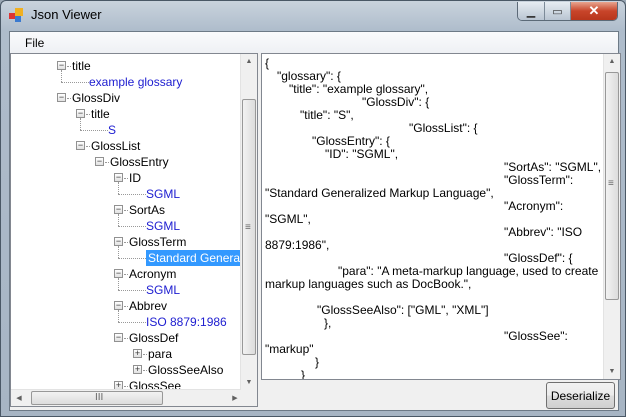 Image resolution: width=626 pixels, height=417 pixels. I want to click on tree-key-label: GlossTerm, so click(158, 242).